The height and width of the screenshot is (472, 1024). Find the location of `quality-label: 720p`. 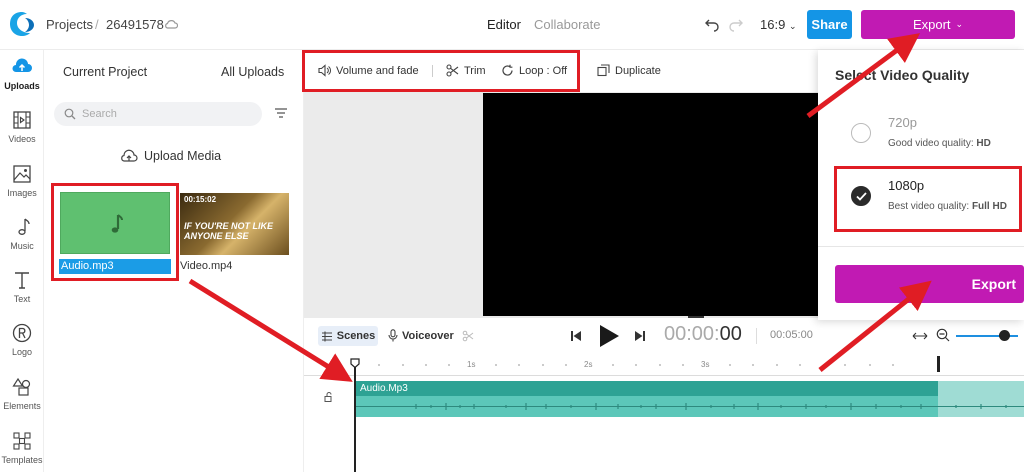

quality-label: 720p is located at coordinates (902, 122).